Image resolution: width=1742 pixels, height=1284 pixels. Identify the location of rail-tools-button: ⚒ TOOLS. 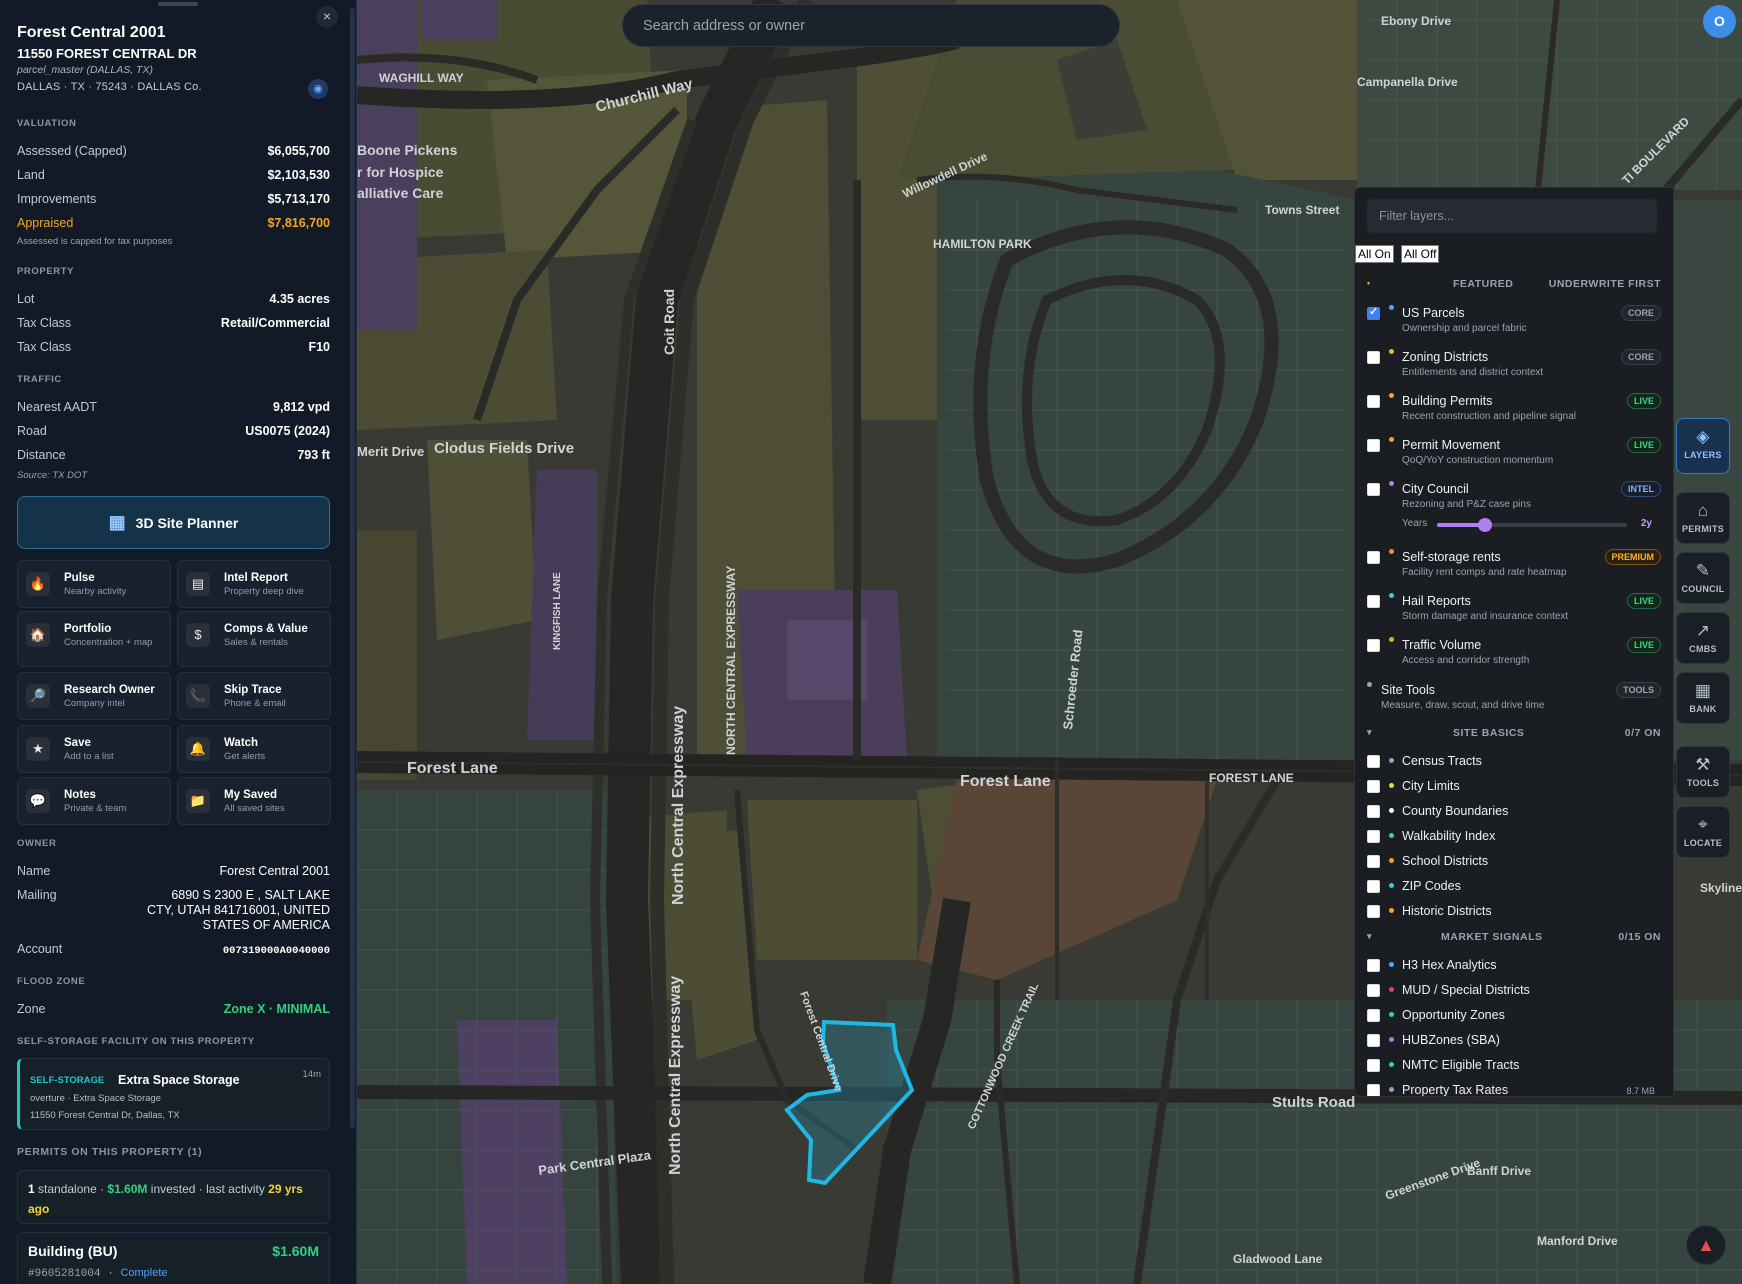
(1703, 772).